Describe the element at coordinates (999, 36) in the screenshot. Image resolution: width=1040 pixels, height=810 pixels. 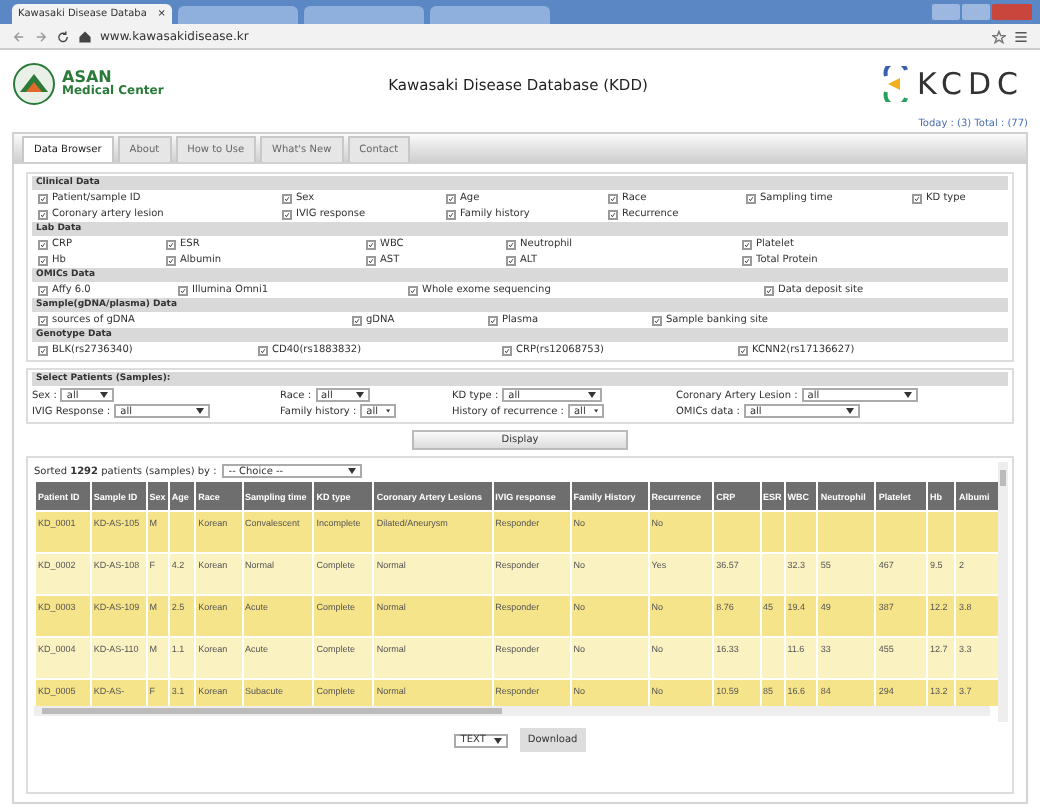
I see `star-icon` at that location.